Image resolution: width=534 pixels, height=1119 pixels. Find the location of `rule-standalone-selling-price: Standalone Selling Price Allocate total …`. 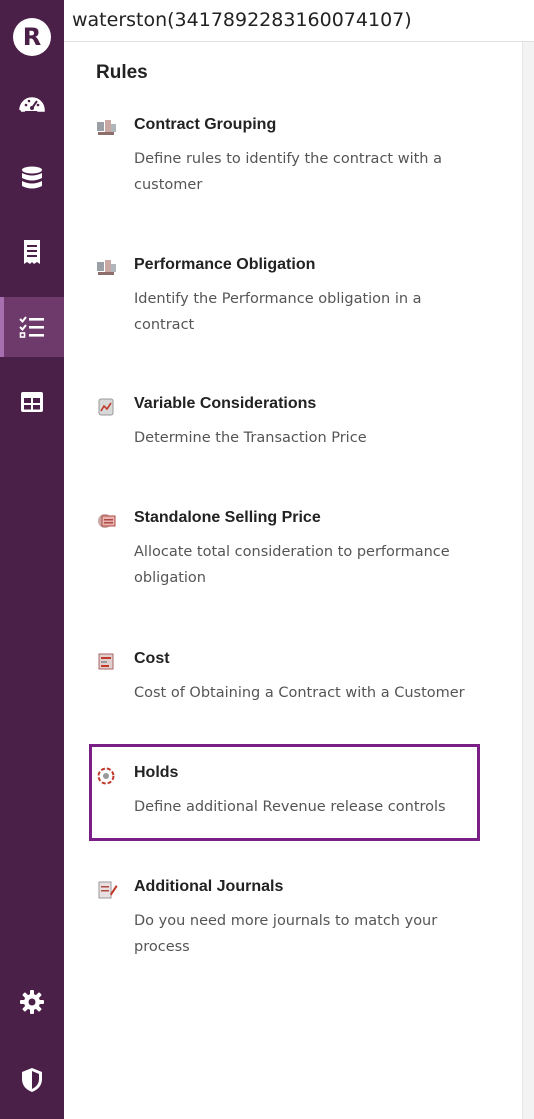

rule-standalone-selling-price: Standalone Selling Price Allocate total … is located at coordinates (291, 549).